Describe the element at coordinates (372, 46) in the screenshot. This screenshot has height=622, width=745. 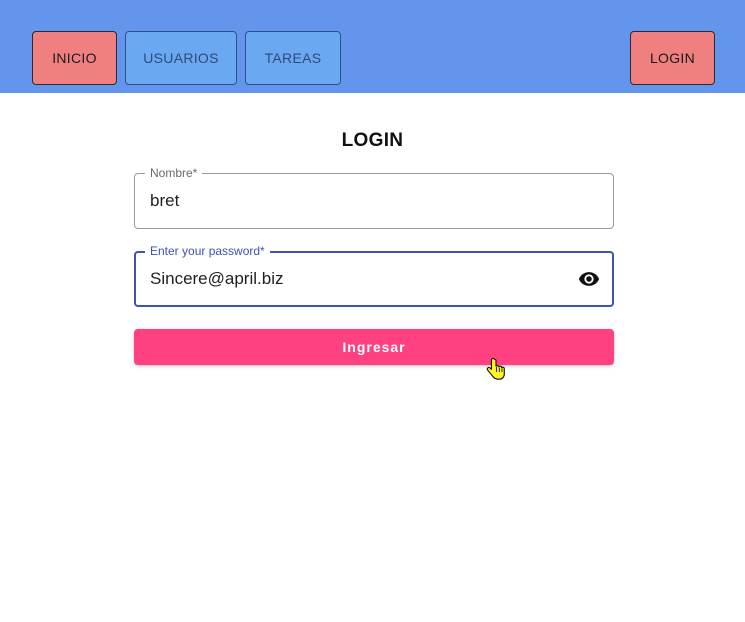
I see `top-navbar: INICIO USUARIOS TAREAS LOGIN` at that location.